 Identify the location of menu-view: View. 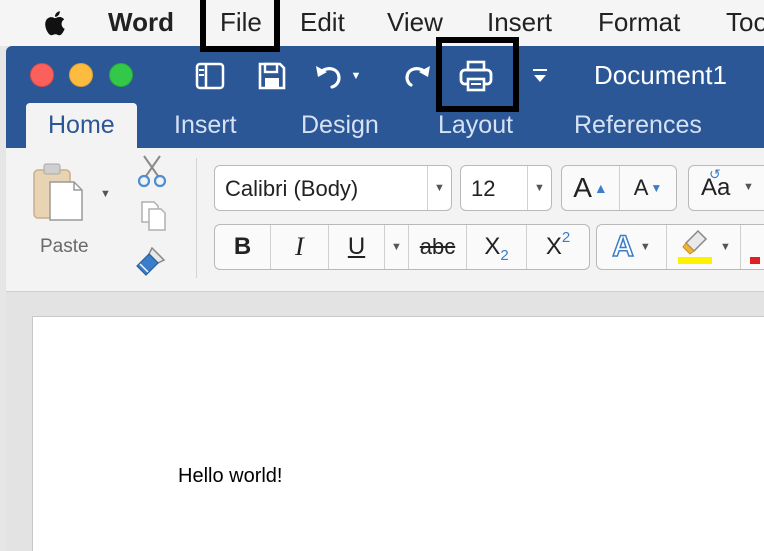
(415, 23).